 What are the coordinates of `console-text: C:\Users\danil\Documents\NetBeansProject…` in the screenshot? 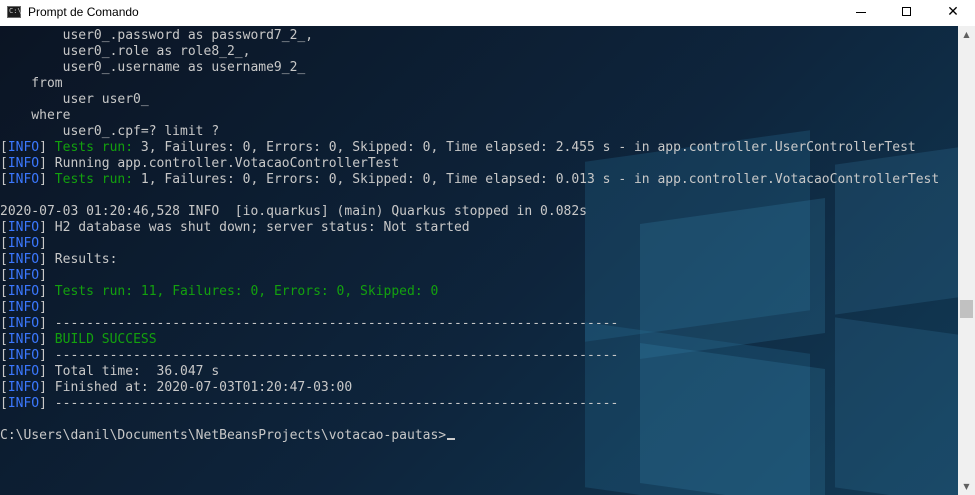 It's located at (223, 435).